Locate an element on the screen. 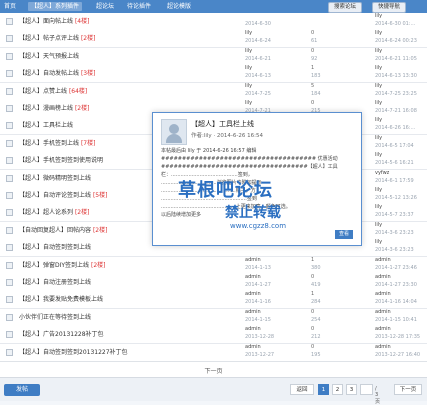 The image size is (427, 405). thread-title-text: 【超人】弹窗DIY签到上线 is located at coordinates (54, 265).